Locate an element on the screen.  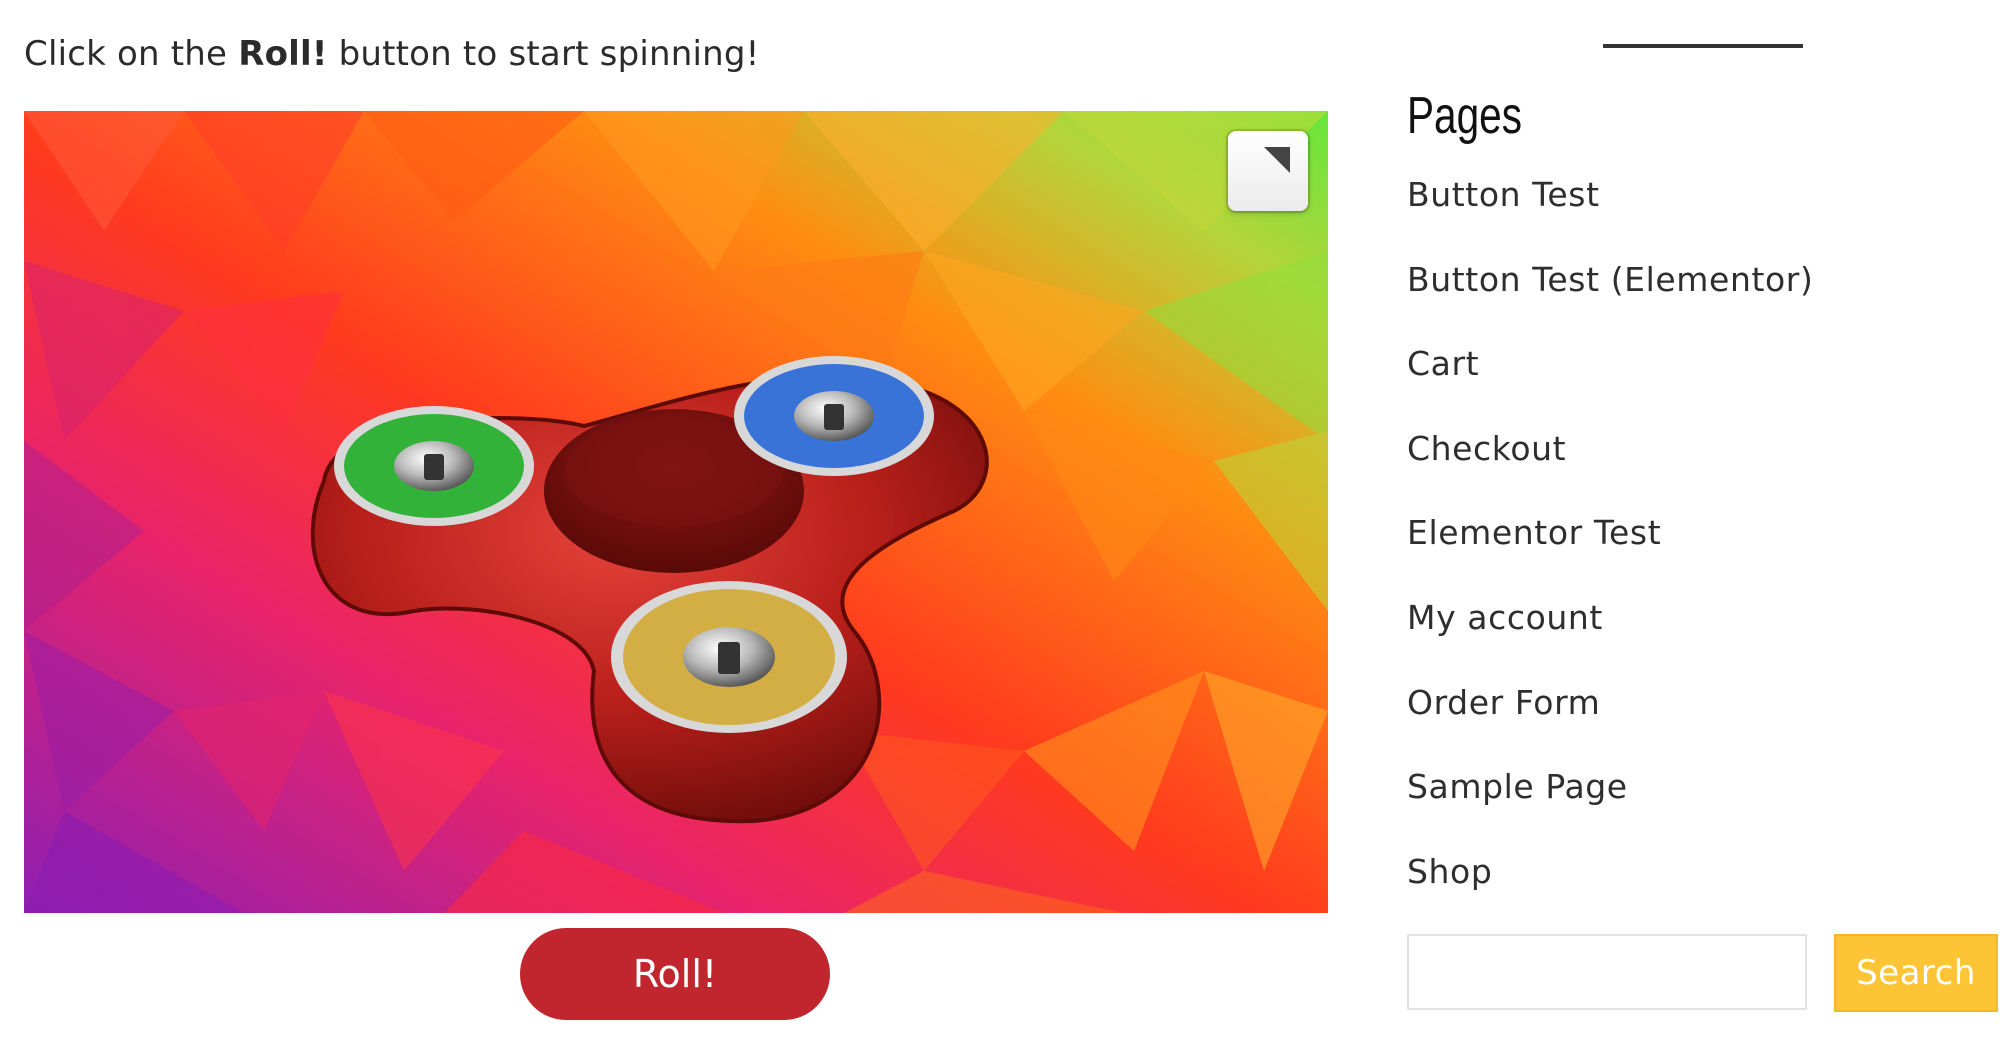
list-item: Cart is located at coordinates (1610, 371).